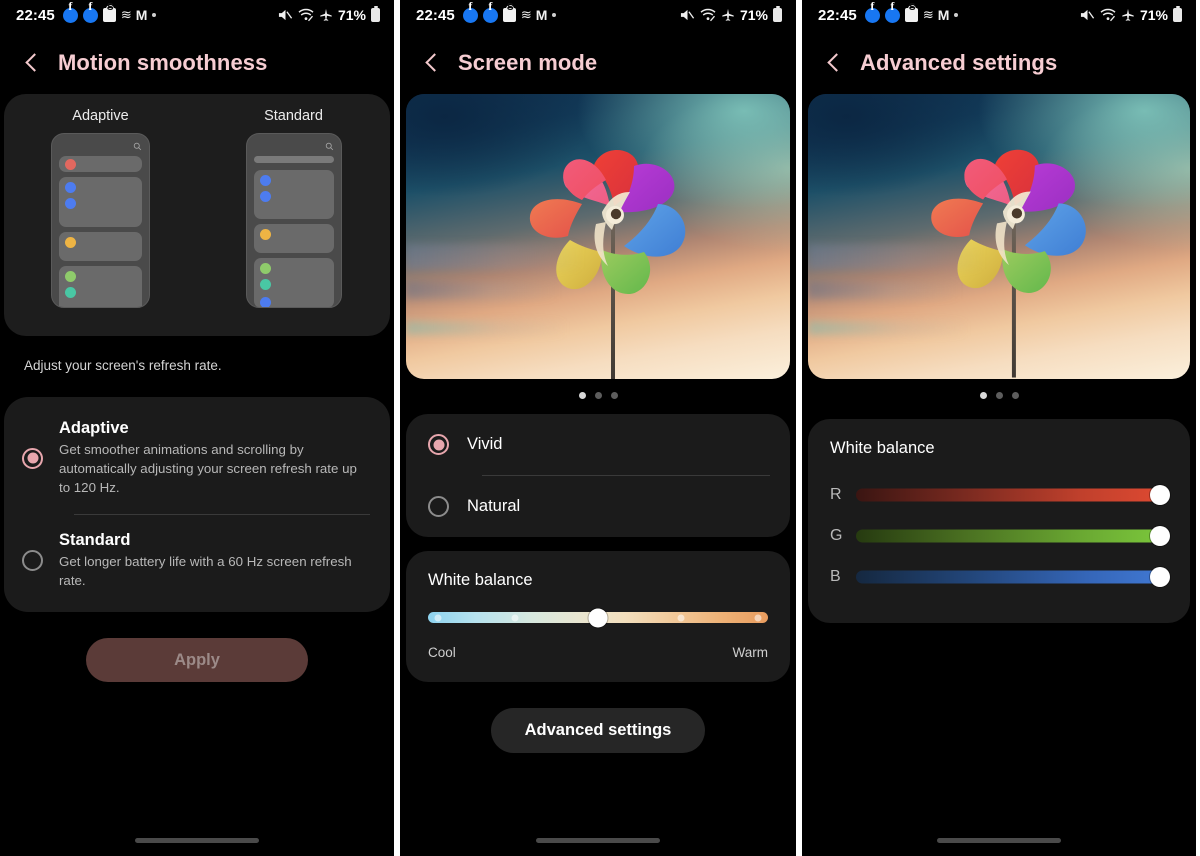 Image resolution: width=1200 pixels, height=856 pixels. Describe the element at coordinates (197, 15) in the screenshot. I see `status-bar: 22:45 ≋ M` at that location.